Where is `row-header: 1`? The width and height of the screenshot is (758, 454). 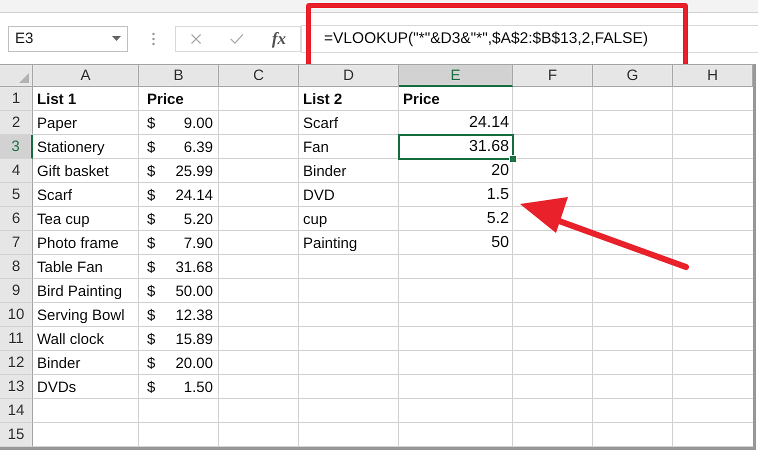 row-header: 1 is located at coordinates (16, 99).